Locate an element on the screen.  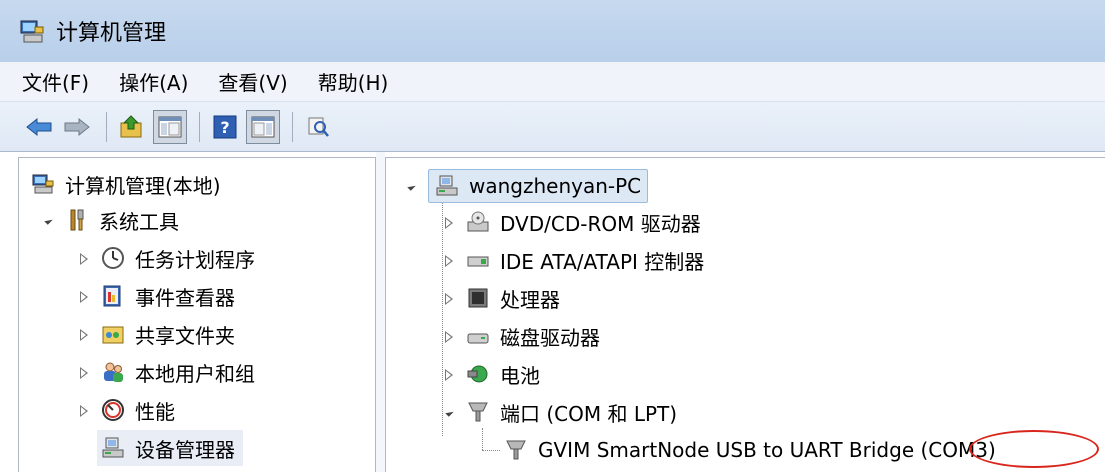
up-folder-button is located at coordinates (132, 127).